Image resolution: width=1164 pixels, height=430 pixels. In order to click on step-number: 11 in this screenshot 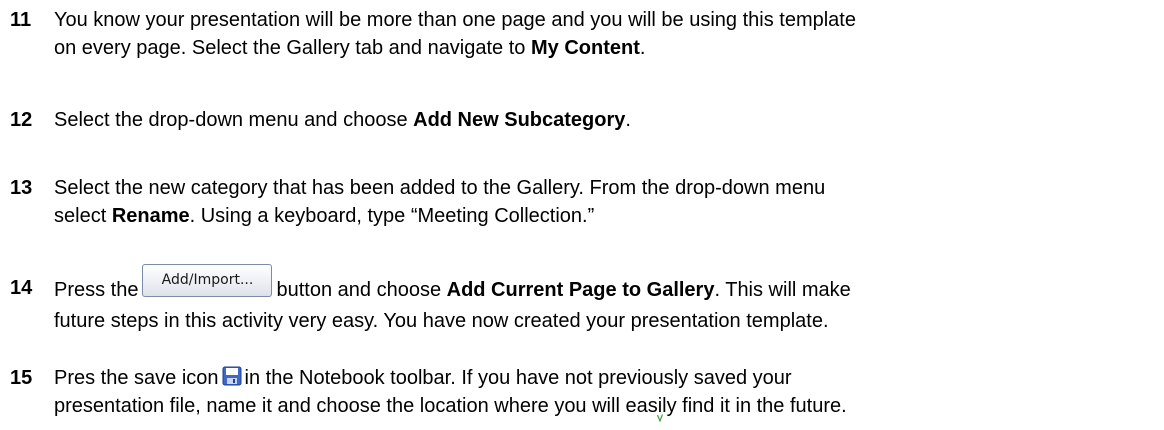, I will do `click(21, 20)`.